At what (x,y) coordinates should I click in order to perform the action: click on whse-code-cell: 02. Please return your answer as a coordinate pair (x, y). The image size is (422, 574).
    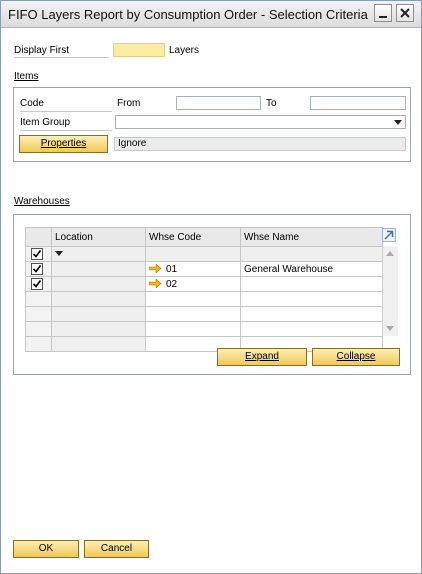
    Looking at the image, I should click on (193, 284).